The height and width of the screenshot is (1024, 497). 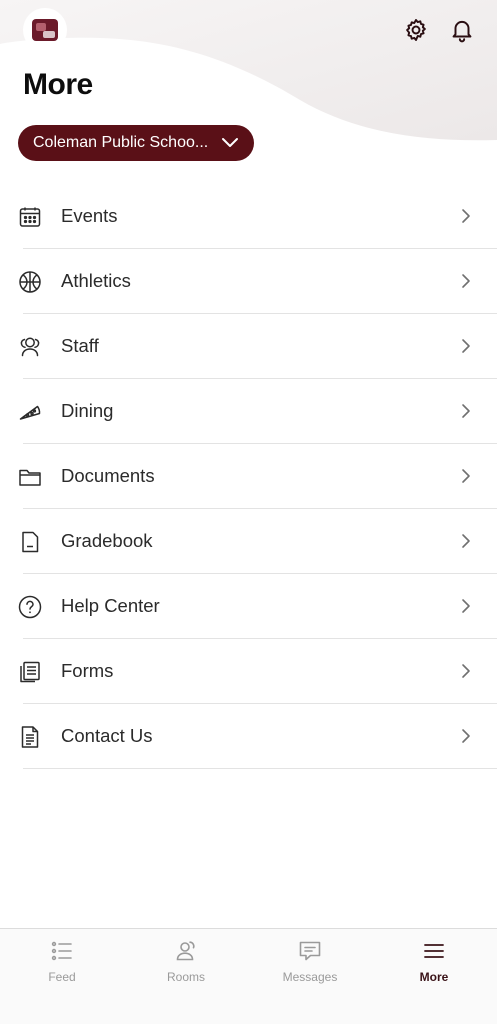 What do you see at coordinates (248, 411) in the screenshot?
I see `menu-item-dining: Dining` at bounding box center [248, 411].